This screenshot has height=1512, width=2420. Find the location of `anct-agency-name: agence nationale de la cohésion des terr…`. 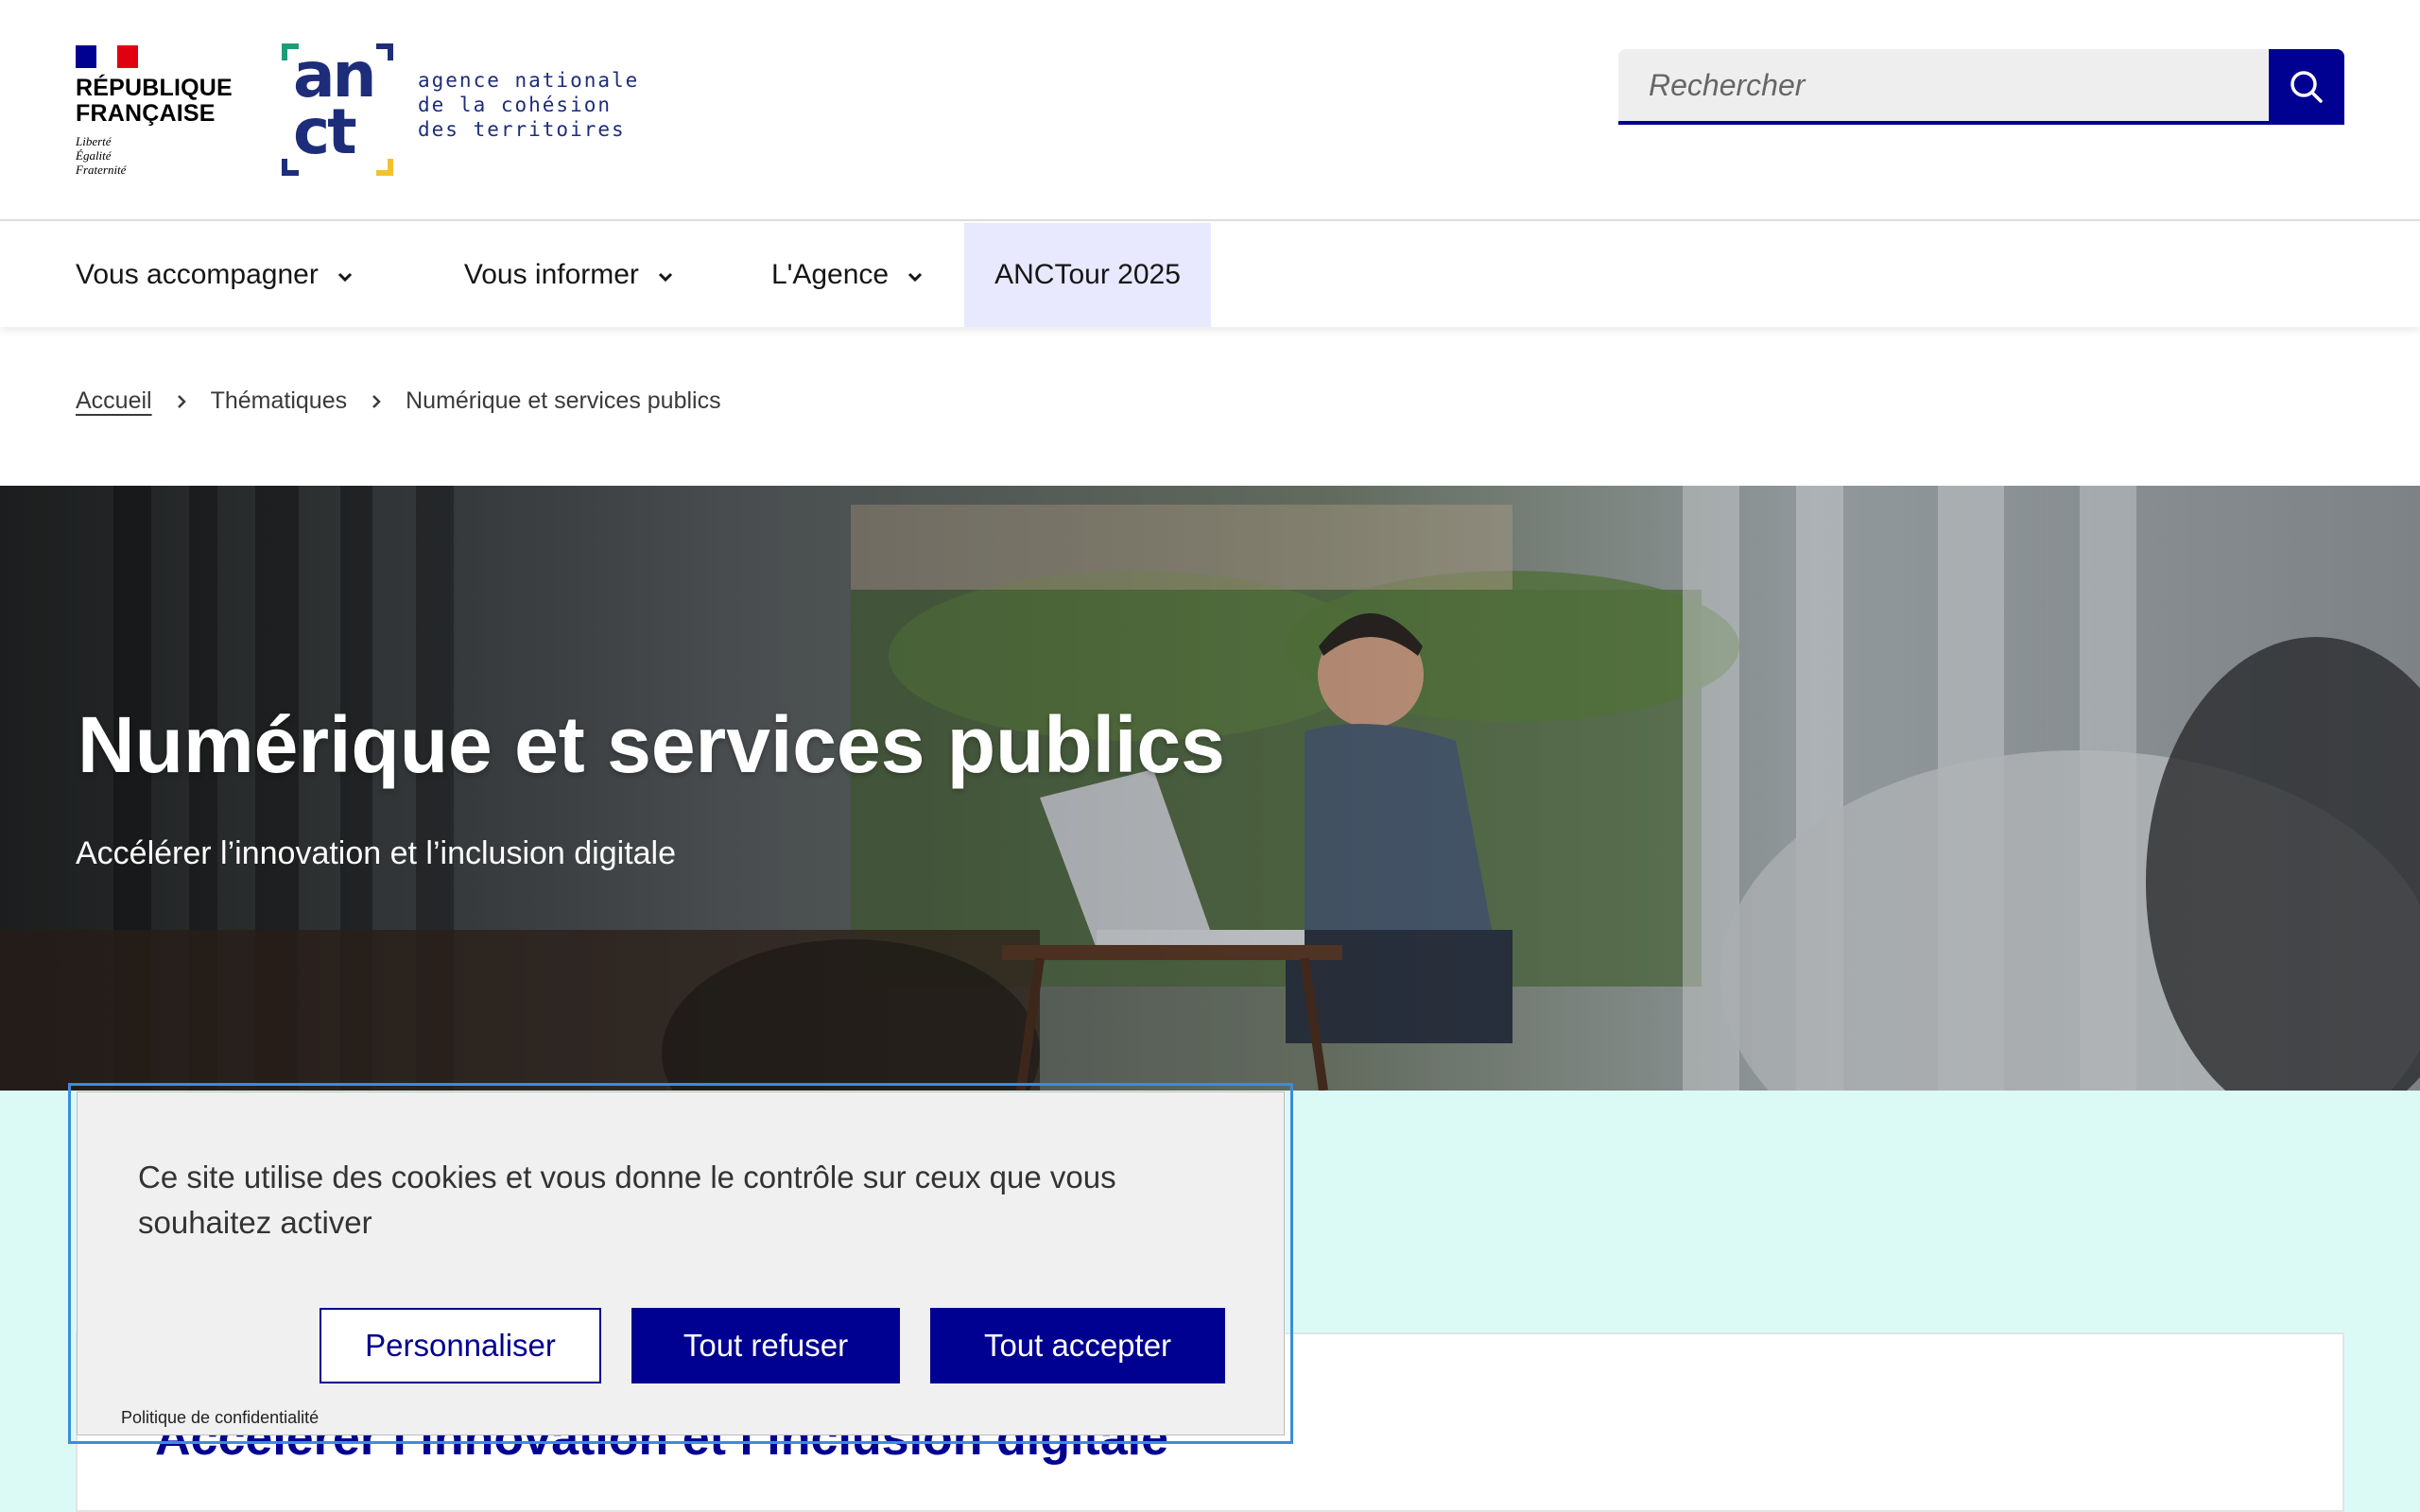

anct-agency-name: agence nationale de la cohésion des terr… is located at coordinates (528, 105).